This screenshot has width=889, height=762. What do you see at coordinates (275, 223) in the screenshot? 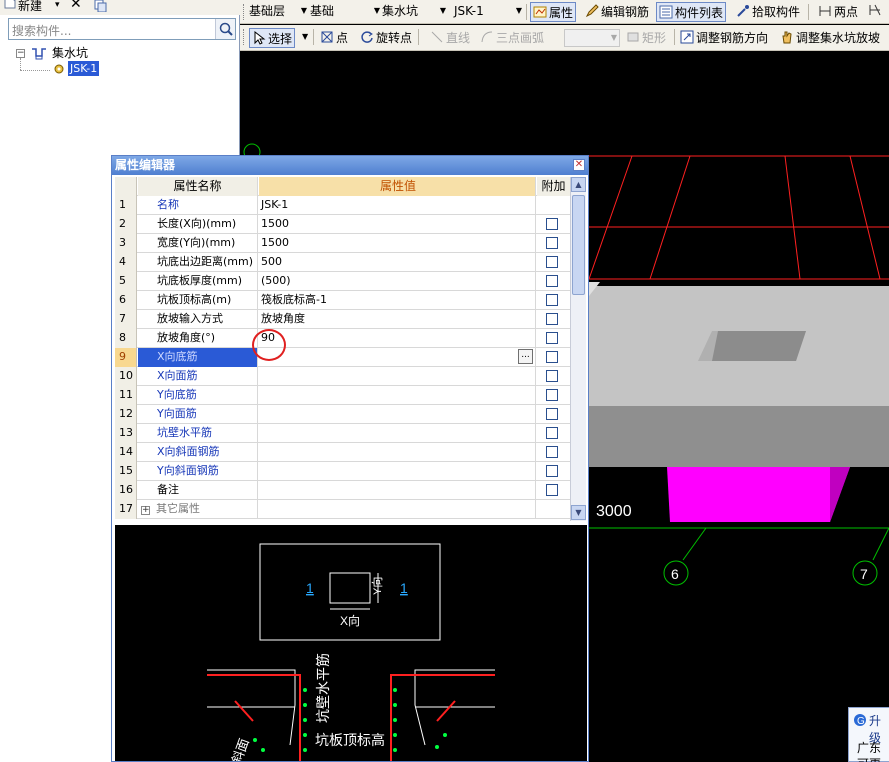
I see `property-value: 1500` at bounding box center [275, 223].